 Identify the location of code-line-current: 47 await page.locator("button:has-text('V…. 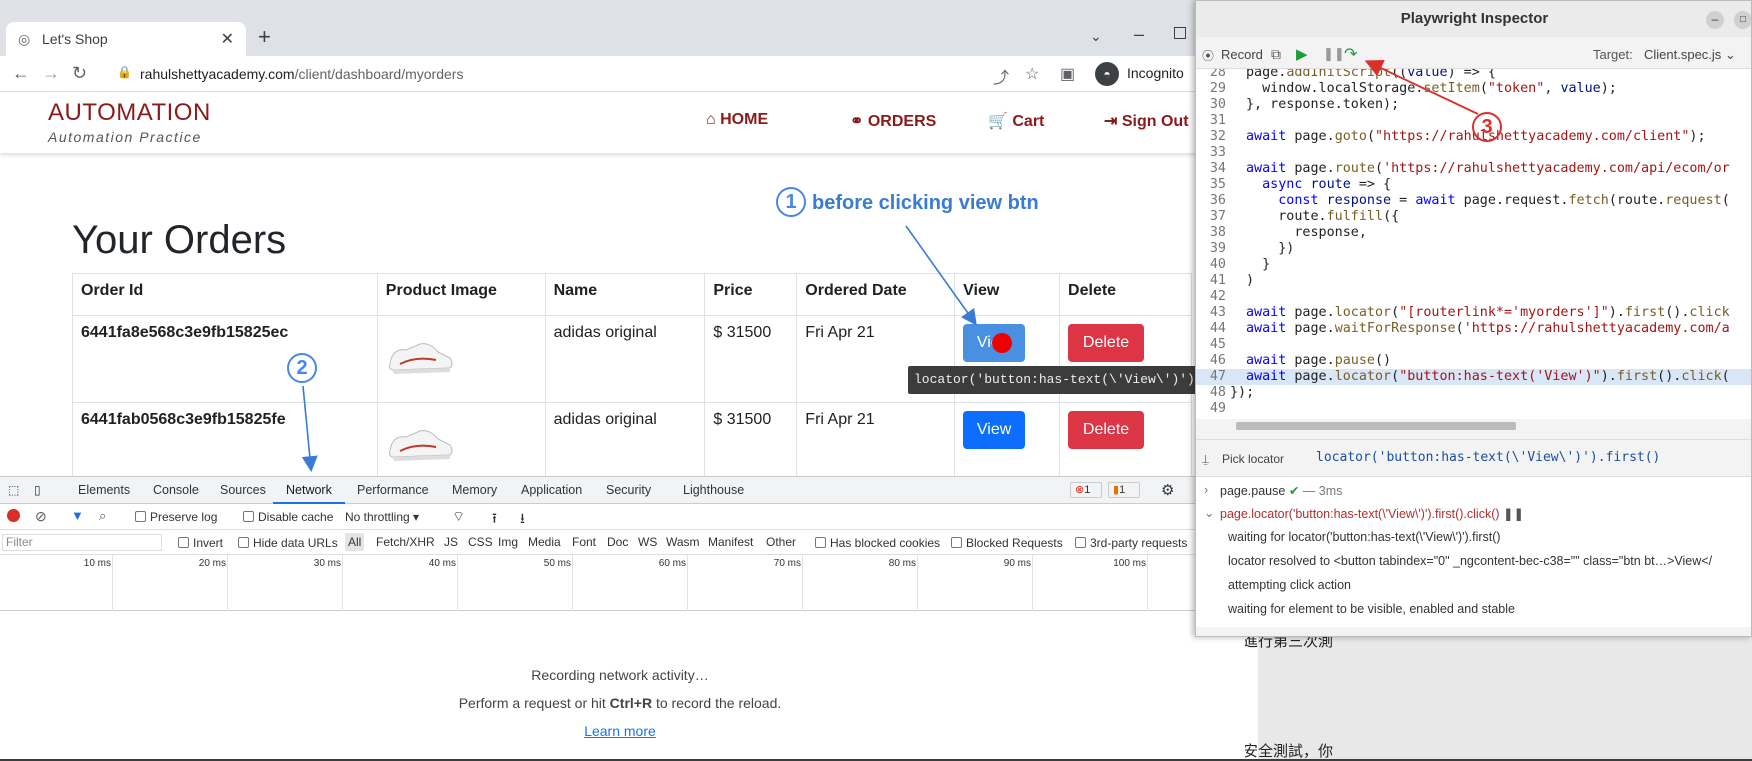
(1473, 377).